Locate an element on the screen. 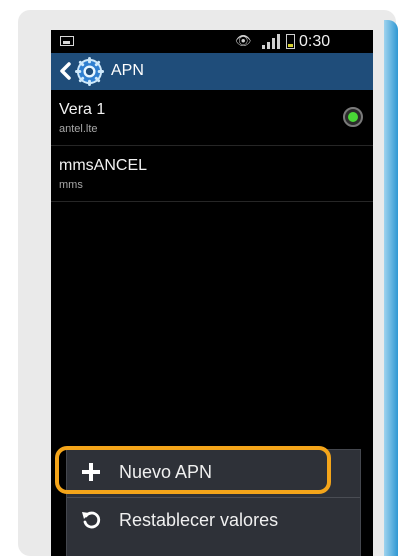 Image resolution: width=400 pixels, height=556 pixels. screenshot-notification-icon is located at coordinates (67, 41).